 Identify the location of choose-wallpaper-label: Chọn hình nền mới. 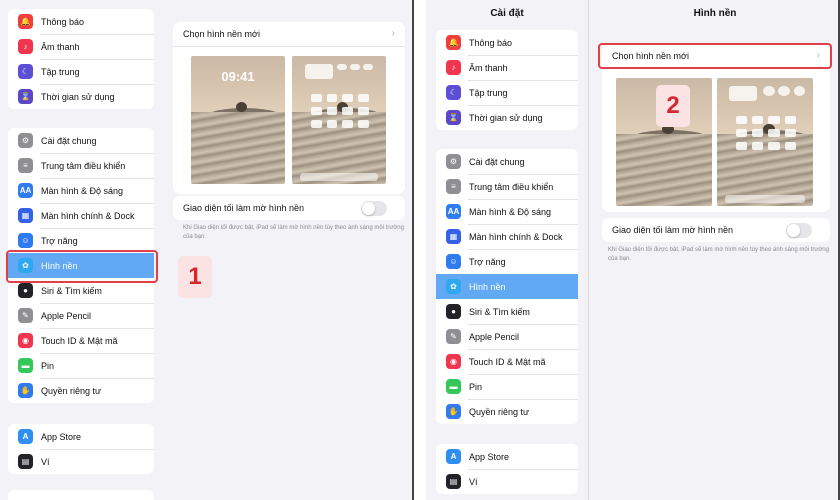
(221, 34).